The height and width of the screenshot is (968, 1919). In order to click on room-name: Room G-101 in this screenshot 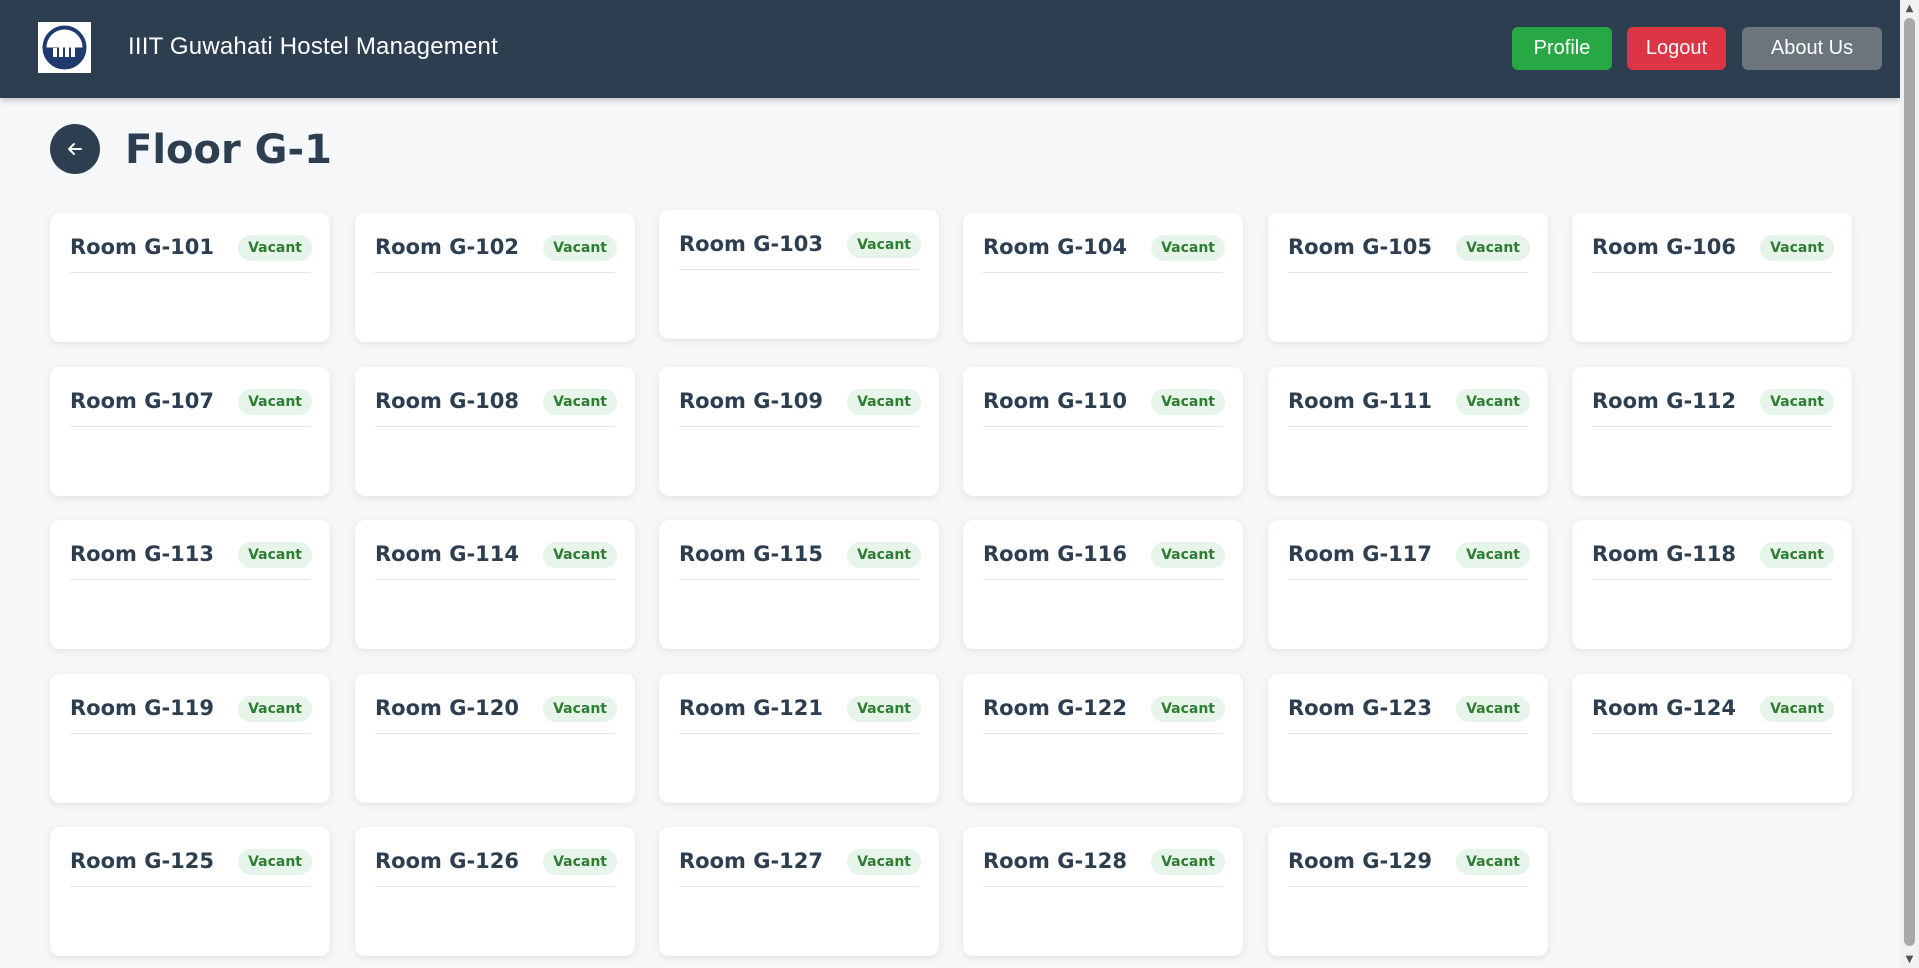, I will do `click(142, 247)`.